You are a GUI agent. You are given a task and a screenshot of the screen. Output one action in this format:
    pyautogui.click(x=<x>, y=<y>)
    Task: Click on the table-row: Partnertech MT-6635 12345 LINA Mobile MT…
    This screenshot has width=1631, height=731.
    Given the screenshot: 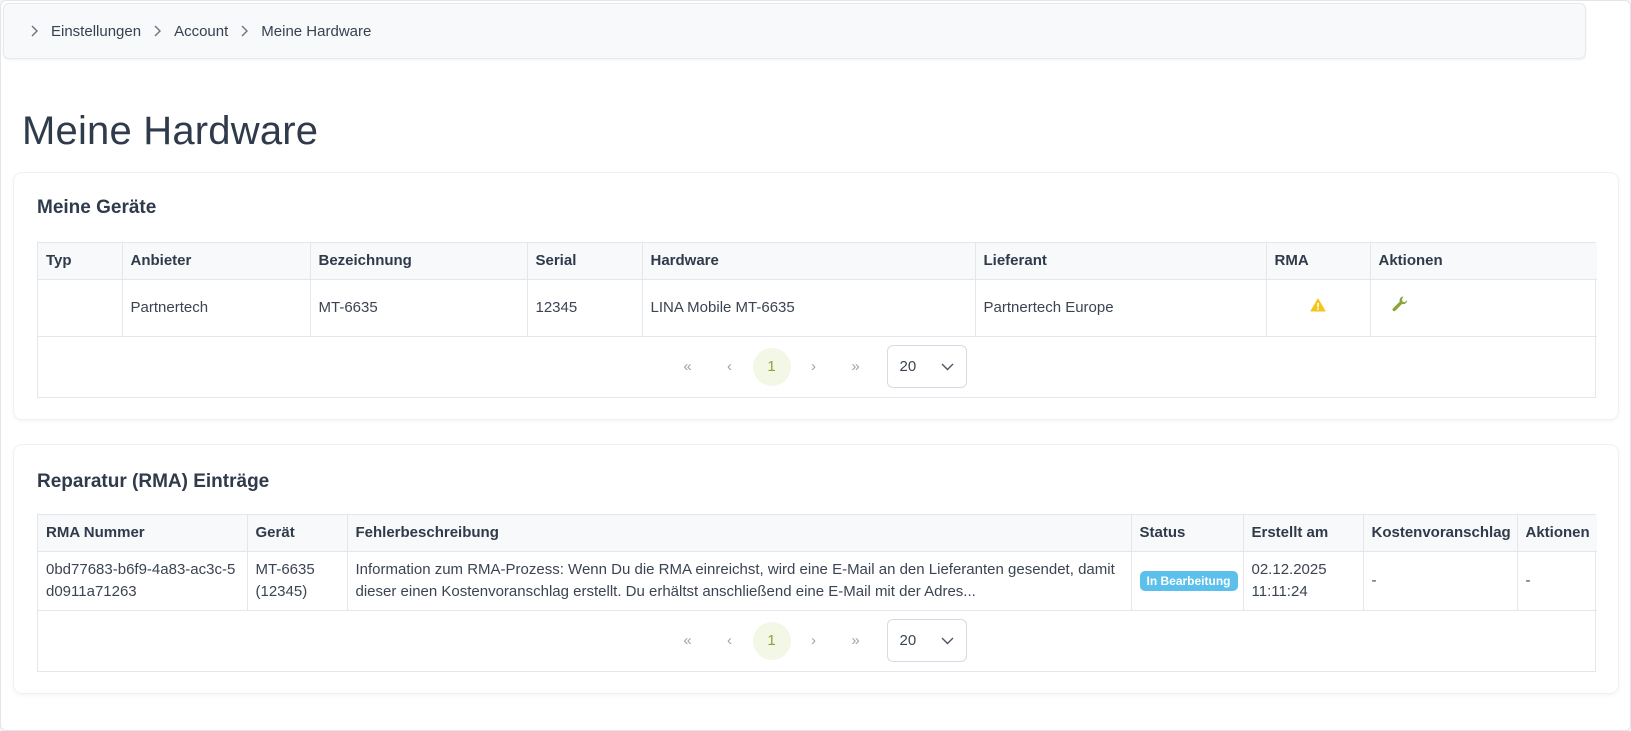 What is the action you would take?
    pyautogui.click(x=817, y=308)
    